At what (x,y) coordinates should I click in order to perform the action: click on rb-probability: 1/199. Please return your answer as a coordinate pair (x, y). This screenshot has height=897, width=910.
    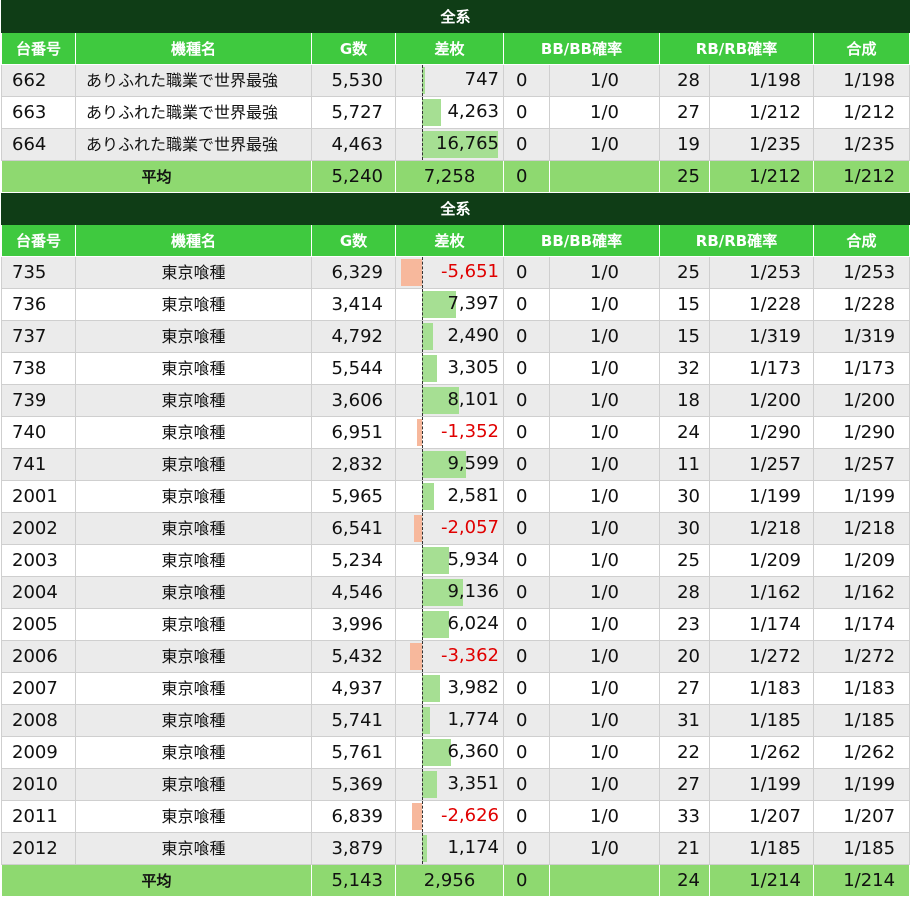
    Looking at the image, I should click on (761, 784).